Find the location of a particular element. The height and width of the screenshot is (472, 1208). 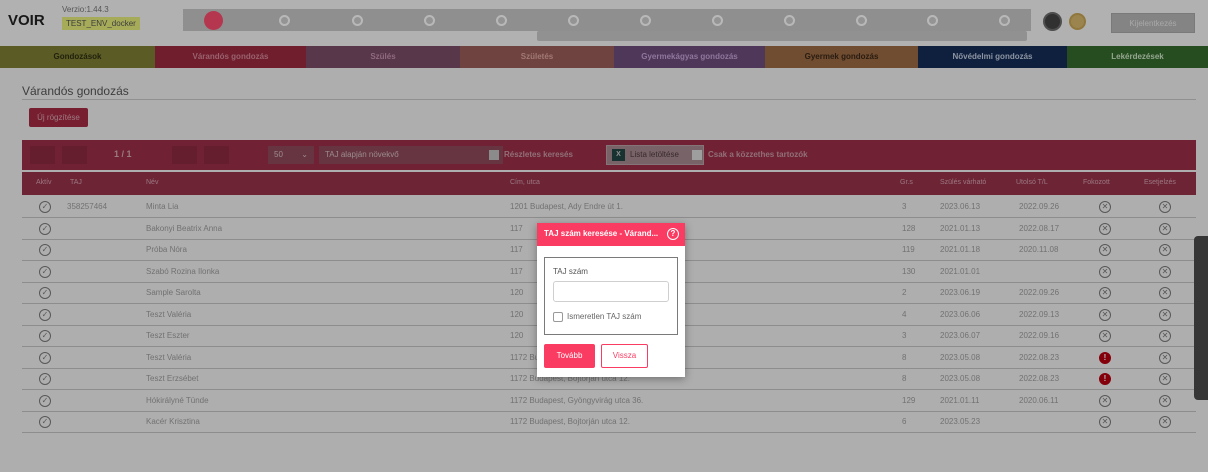

taj-input is located at coordinates (611, 291).